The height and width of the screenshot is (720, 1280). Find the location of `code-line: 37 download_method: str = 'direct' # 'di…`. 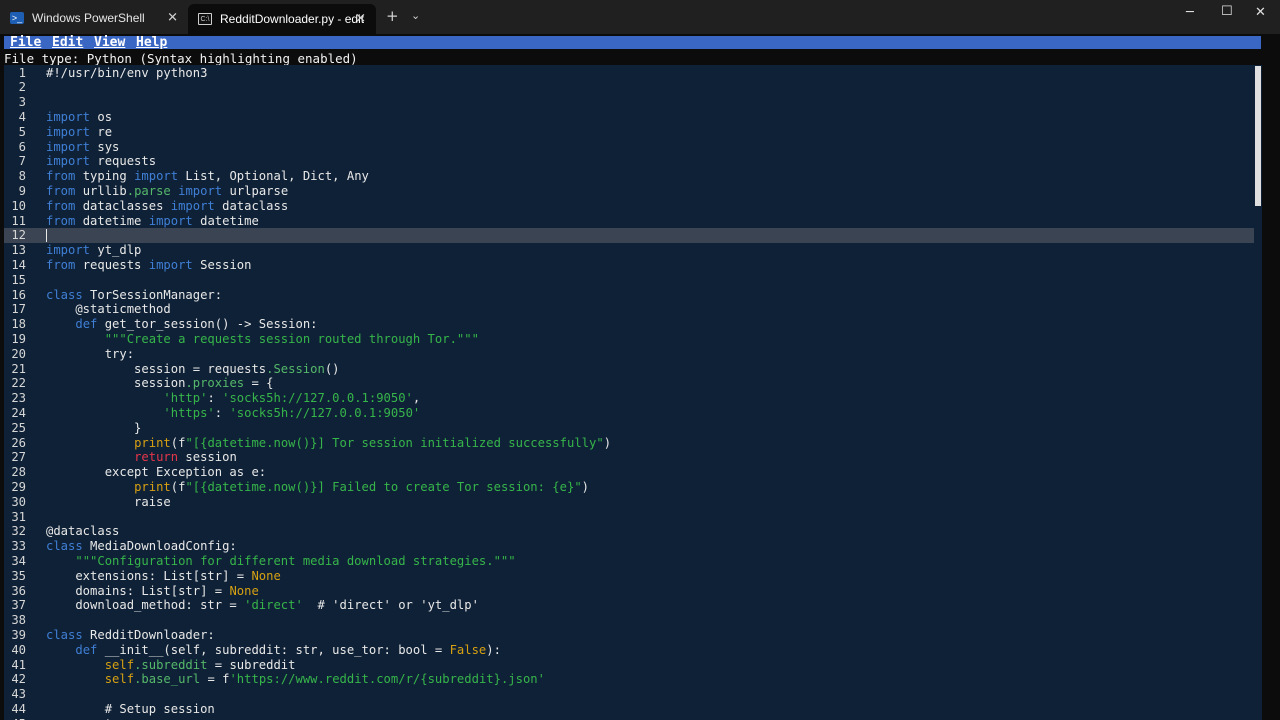

code-line: 37 download_method: str = 'direct' # 'di… is located at coordinates (629, 605).